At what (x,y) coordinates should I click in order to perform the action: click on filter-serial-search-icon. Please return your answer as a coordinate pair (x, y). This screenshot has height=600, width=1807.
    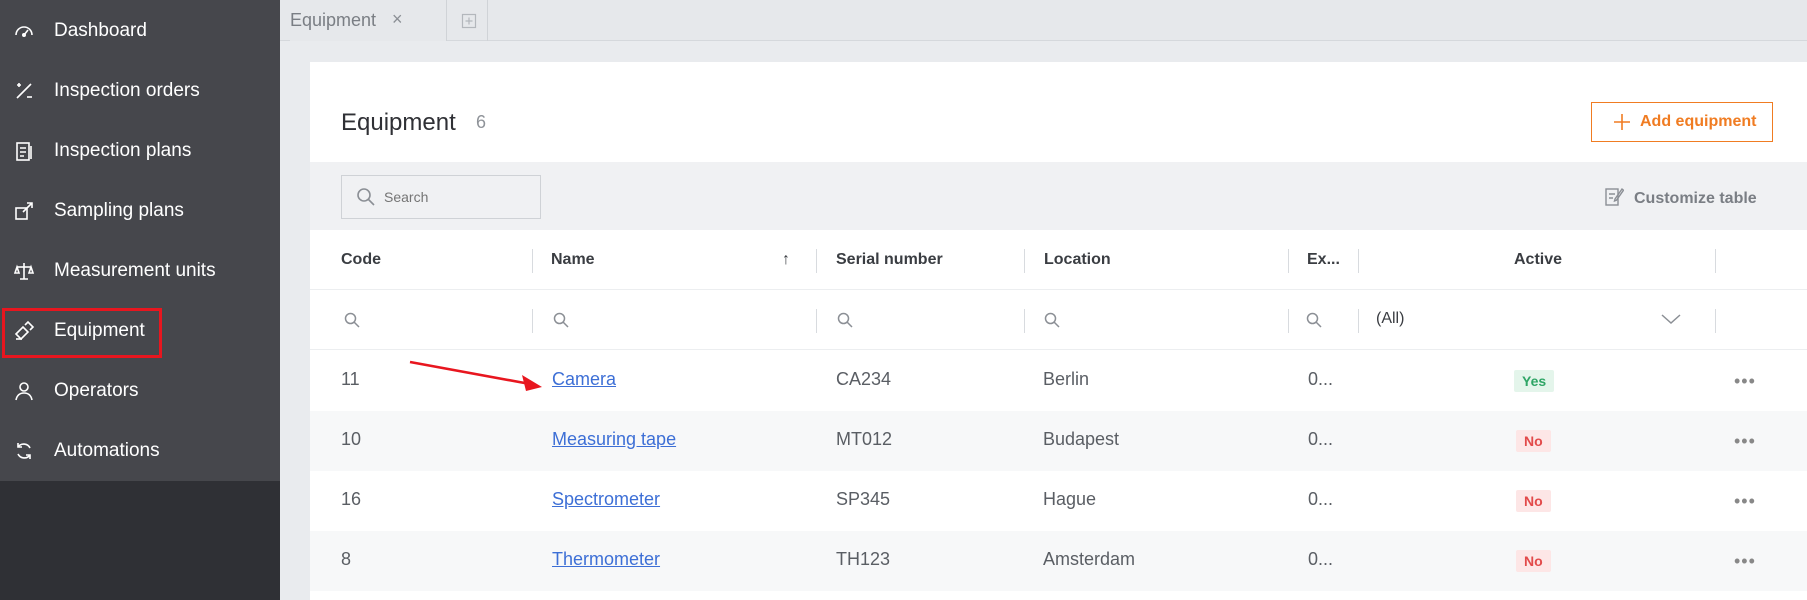
    Looking at the image, I should click on (845, 322).